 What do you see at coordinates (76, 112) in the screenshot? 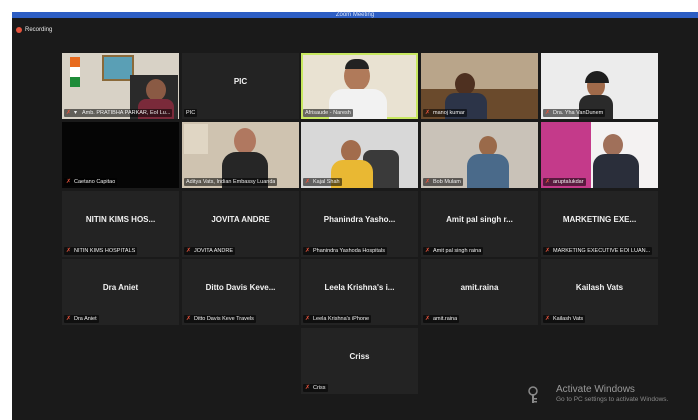
I see `pin-icon: ▾` at bounding box center [76, 112].